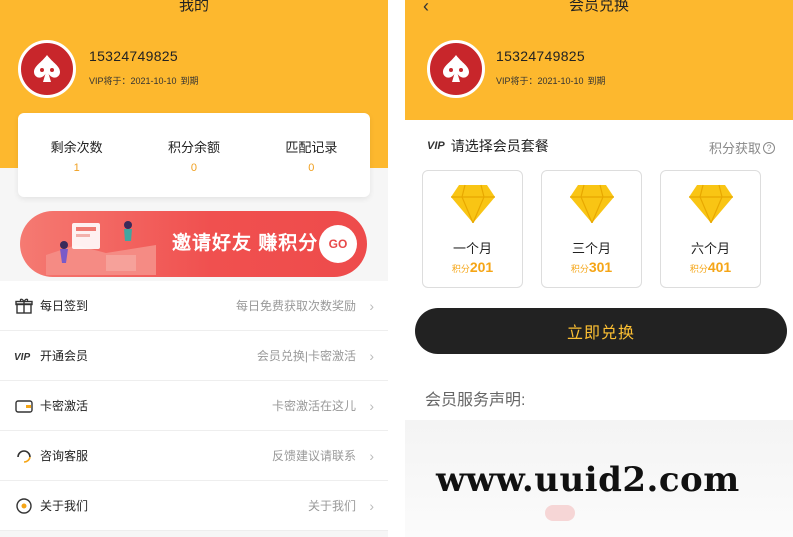  Describe the element at coordinates (331, 506) in the screenshot. I see `menu-item-hint: 关于我们` at that location.